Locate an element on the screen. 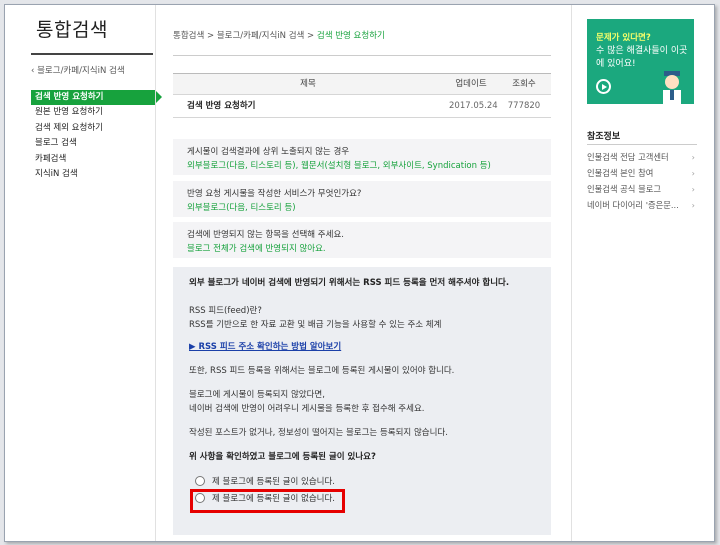 The height and width of the screenshot is (545, 720). person-illustration-icon is located at coordinates (672, 87).